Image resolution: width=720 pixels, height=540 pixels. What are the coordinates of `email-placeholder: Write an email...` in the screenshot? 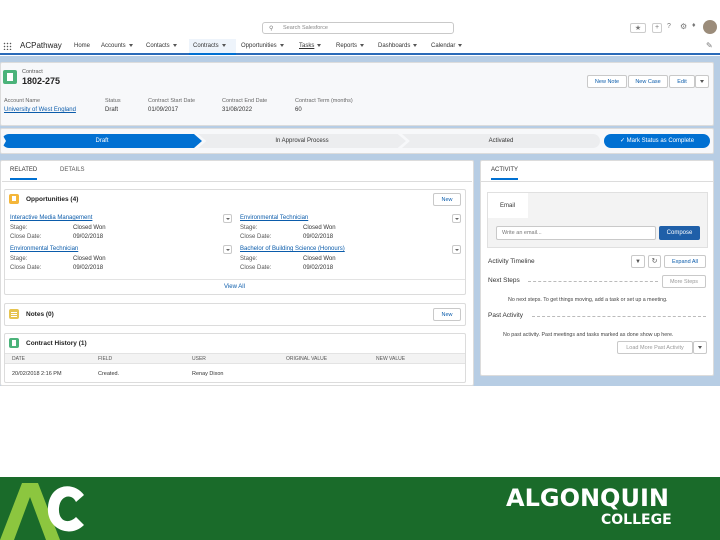 It's located at (522, 233).